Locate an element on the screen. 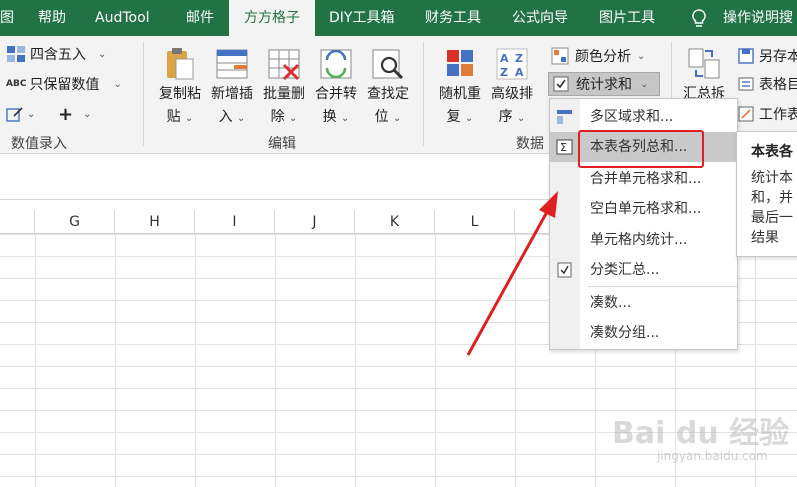 This screenshot has height=487, width=797. merge-convert-button: 合并转 换 ⌄ is located at coordinates (336, 87).